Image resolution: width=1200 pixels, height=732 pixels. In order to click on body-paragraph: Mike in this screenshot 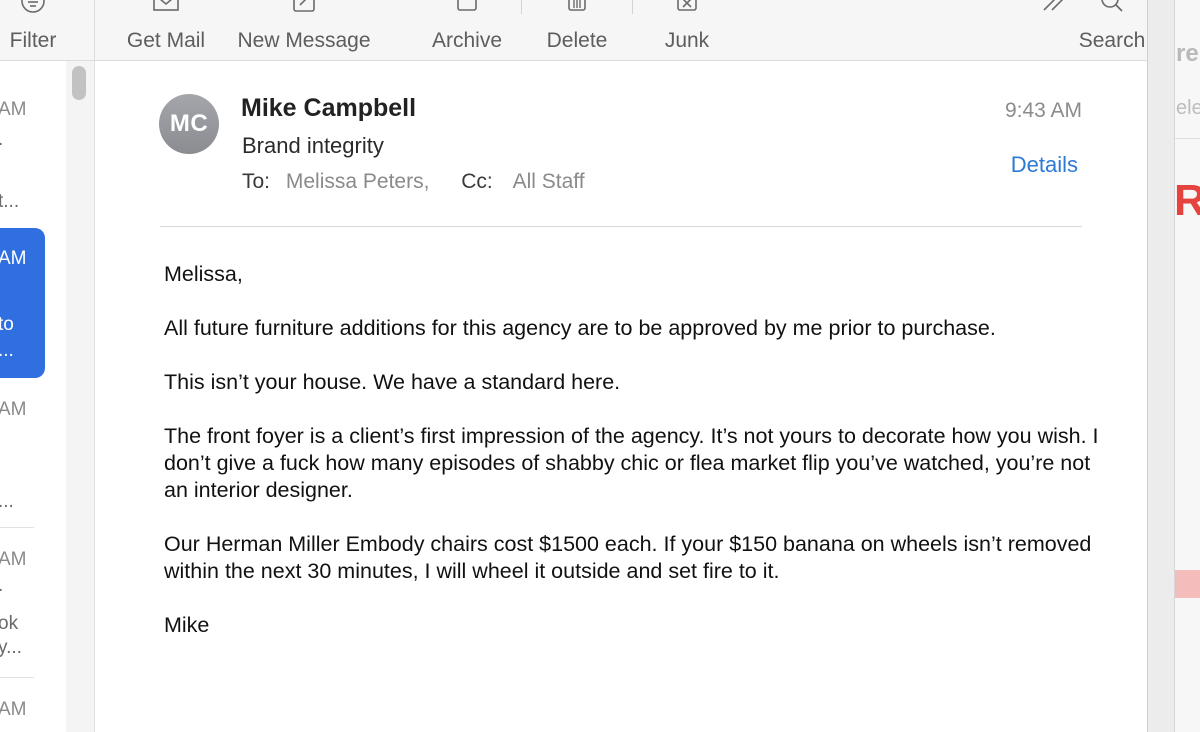, I will do `click(187, 625)`.